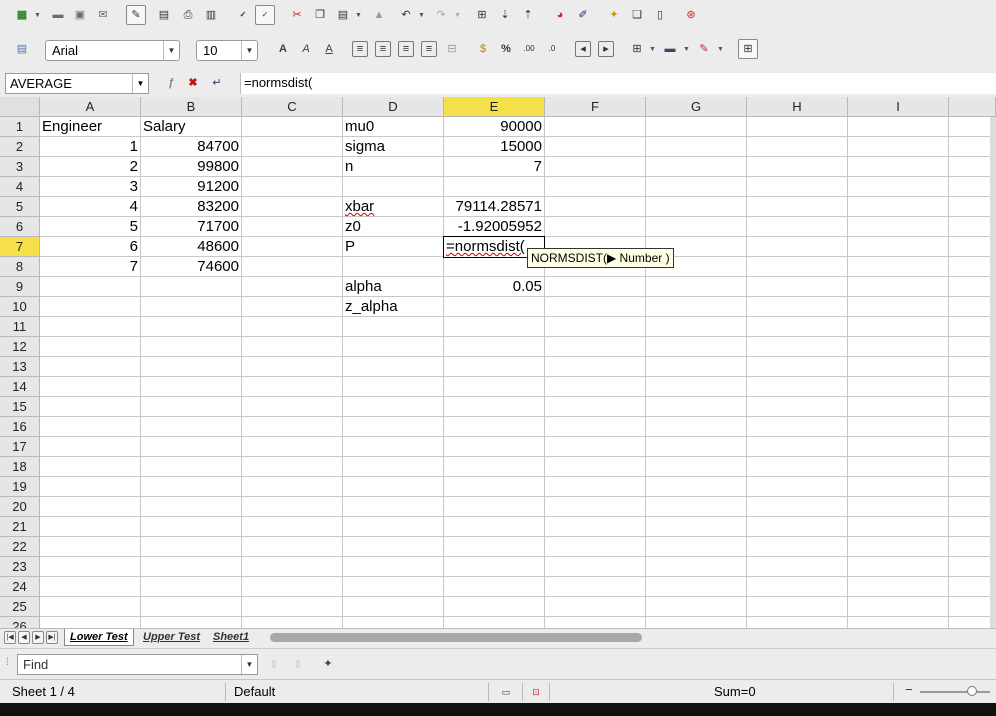 Image resolution: width=996 pixels, height=716 pixels. What do you see at coordinates (614, 15) in the screenshot?
I see `navigator-icon: ✦` at bounding box center [614, 15].